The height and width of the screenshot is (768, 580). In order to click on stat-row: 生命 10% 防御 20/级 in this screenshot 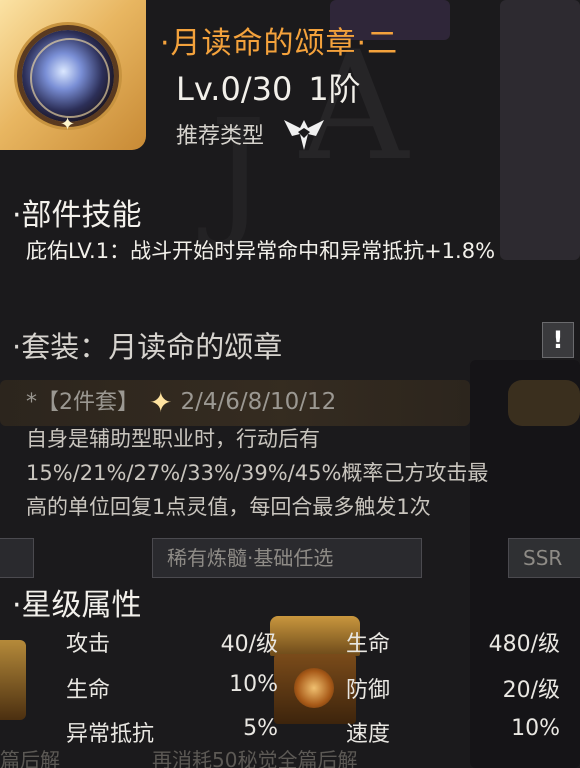, I will do `click(290, 688)`.